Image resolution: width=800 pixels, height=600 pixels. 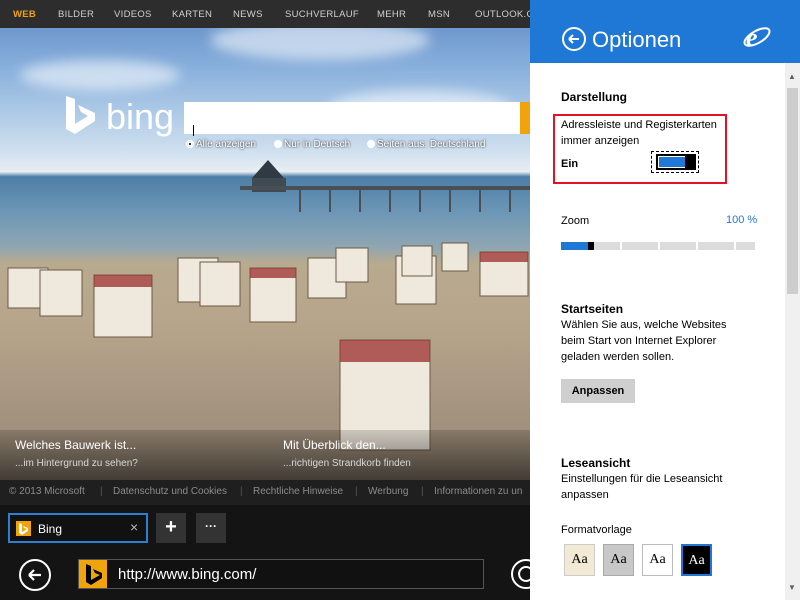 I want to click on search-input, so click(x=352, y=118).